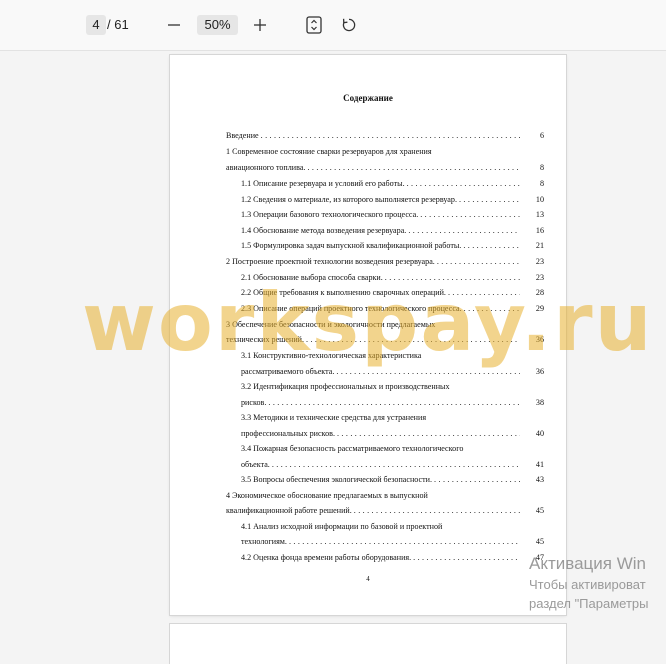  What do you see at coordinates (255, 464) in the screenshot?
I see `toc-entry-text: объекта.` at bounding box center [255, 464].